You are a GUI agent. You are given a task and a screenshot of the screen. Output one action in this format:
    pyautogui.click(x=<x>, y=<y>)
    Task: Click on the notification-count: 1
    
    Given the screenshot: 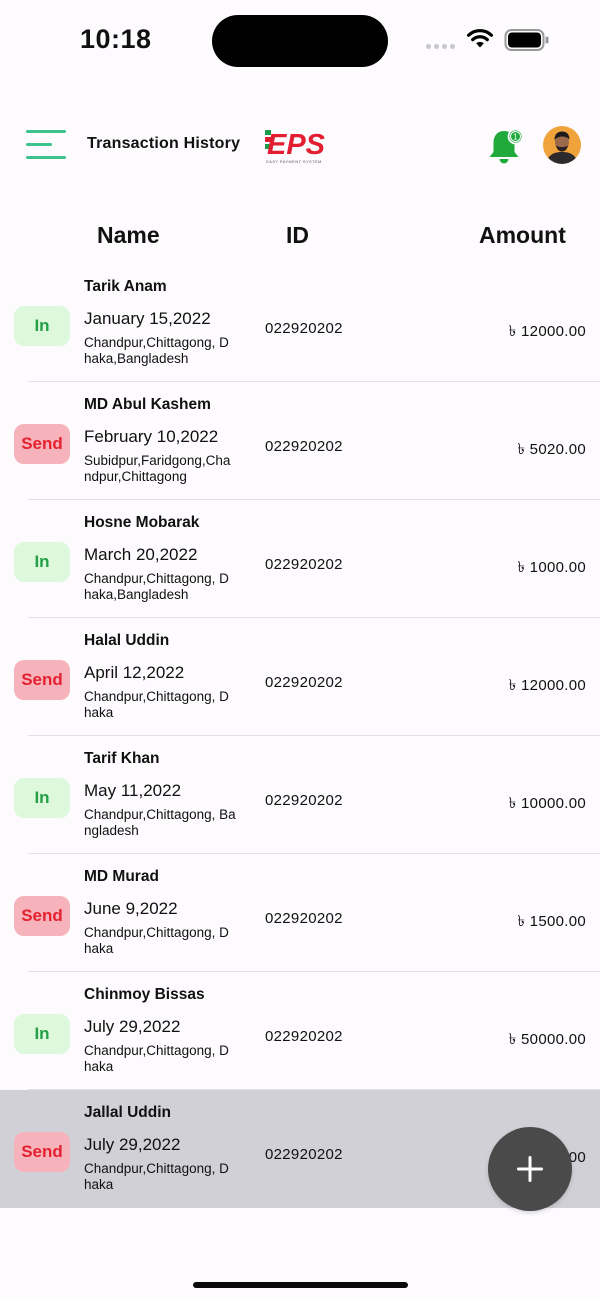 What is the action you would take?
    pyautogui.click(x=515, y=137)
    